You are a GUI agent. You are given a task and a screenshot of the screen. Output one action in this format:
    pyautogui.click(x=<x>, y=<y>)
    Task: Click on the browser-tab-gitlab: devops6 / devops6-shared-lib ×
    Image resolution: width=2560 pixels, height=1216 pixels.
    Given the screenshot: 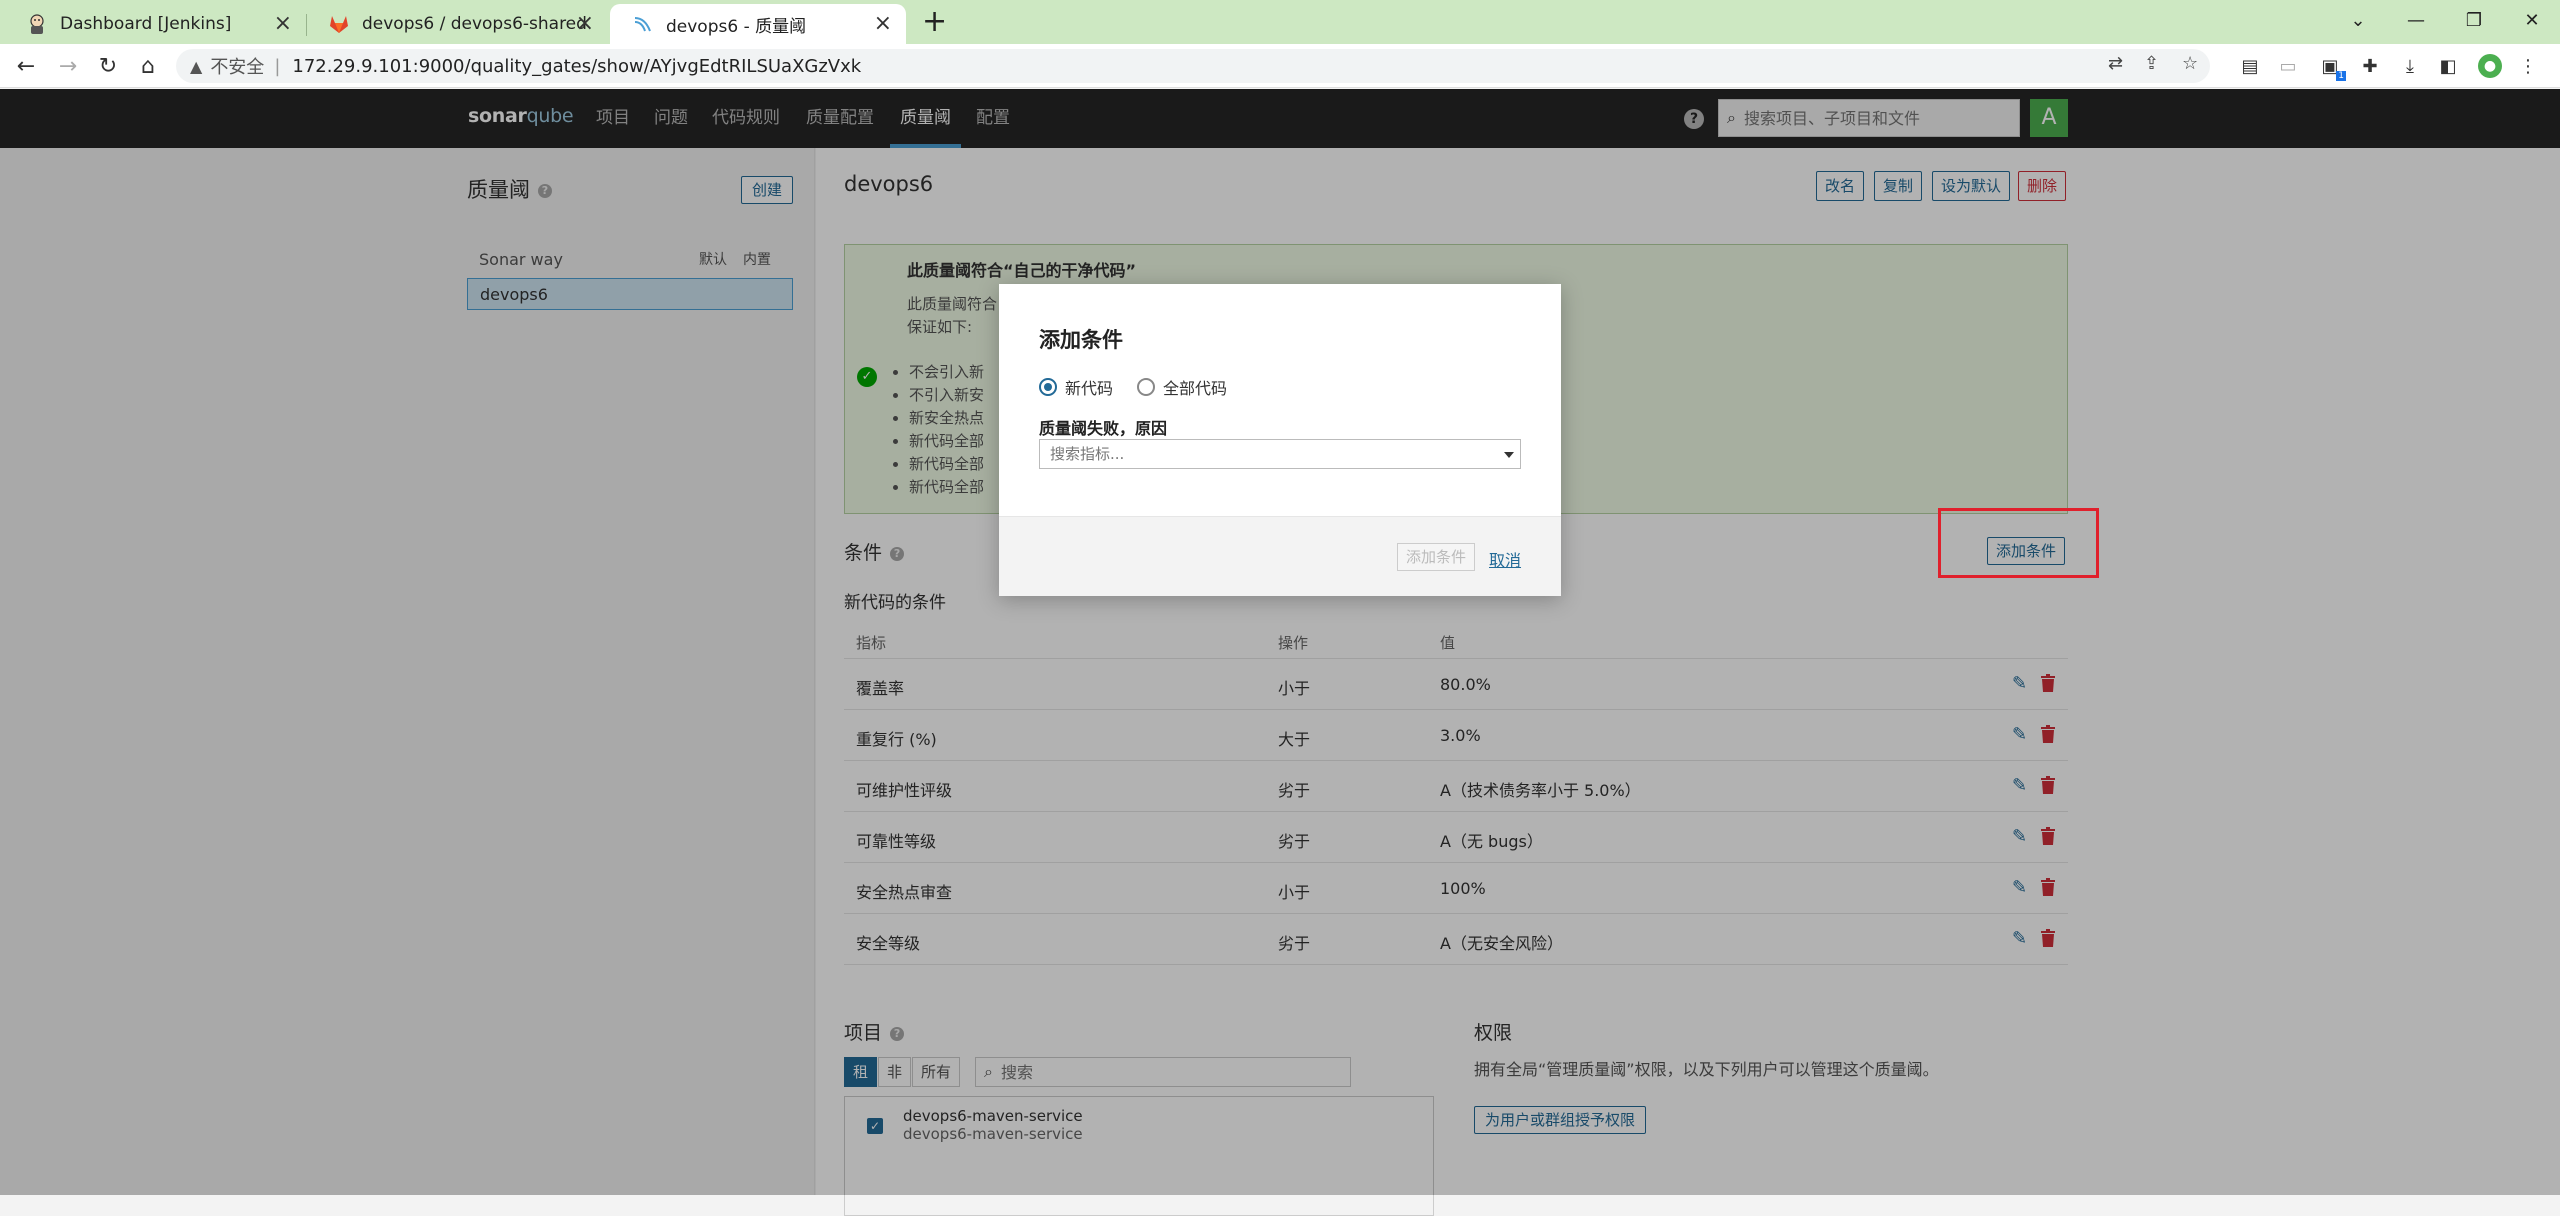 What is the action you would take?
    pyautogui.click(x=457, y=24)
    